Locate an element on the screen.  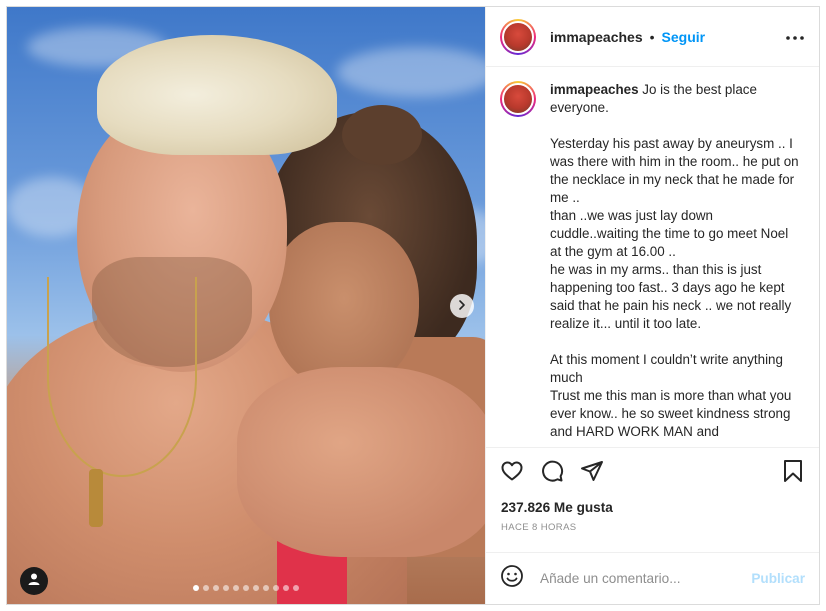
post-header: immapeaches • Seguir is located at coordinates (652, 37).